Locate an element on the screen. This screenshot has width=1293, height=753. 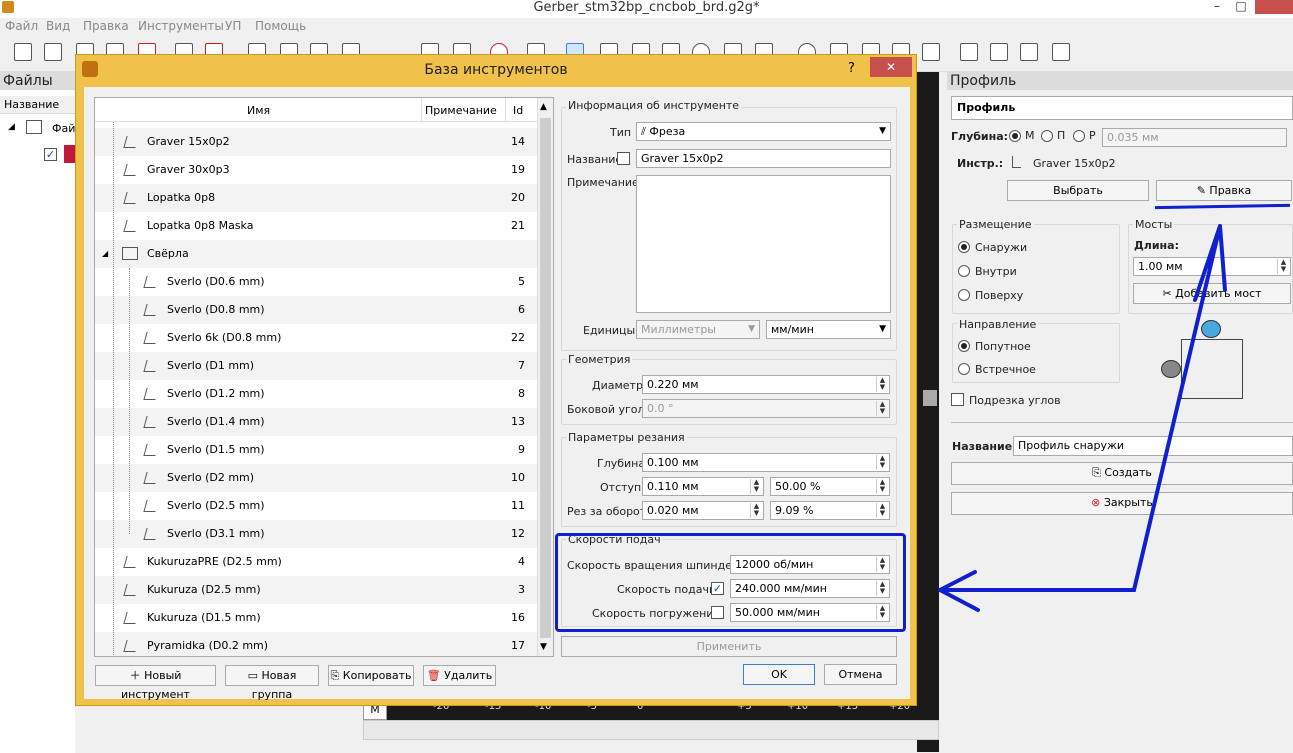
stepover-pct-input: 50.00 % ▲ ▼ is located at coordinates (830, 486).